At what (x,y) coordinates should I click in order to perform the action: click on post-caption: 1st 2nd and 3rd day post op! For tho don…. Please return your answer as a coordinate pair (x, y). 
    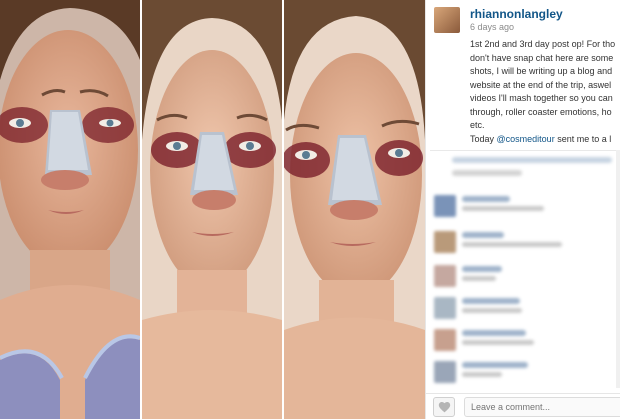
    Looking at the image, I should click on (545, 92).